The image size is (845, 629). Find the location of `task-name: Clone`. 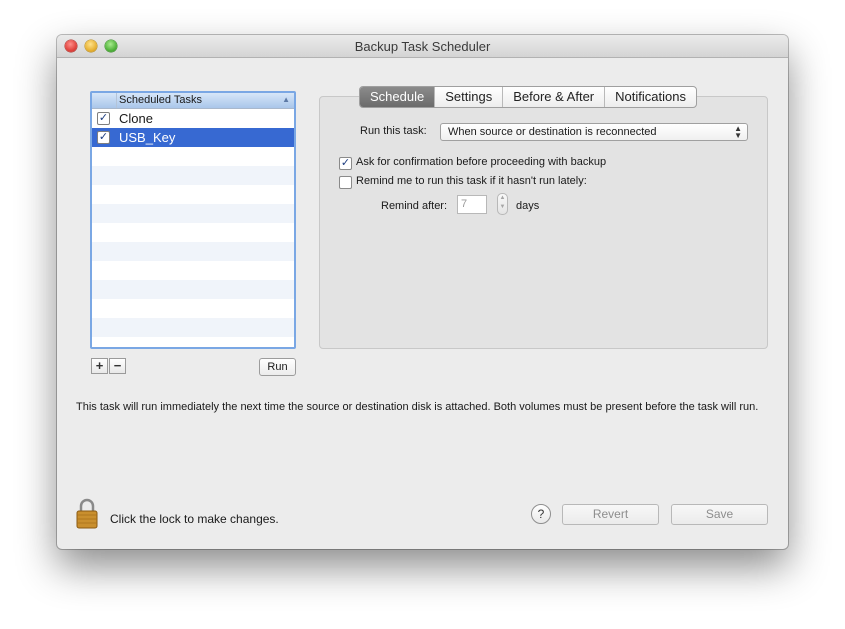

task-name: Clone is located at coordinates (136, 118).